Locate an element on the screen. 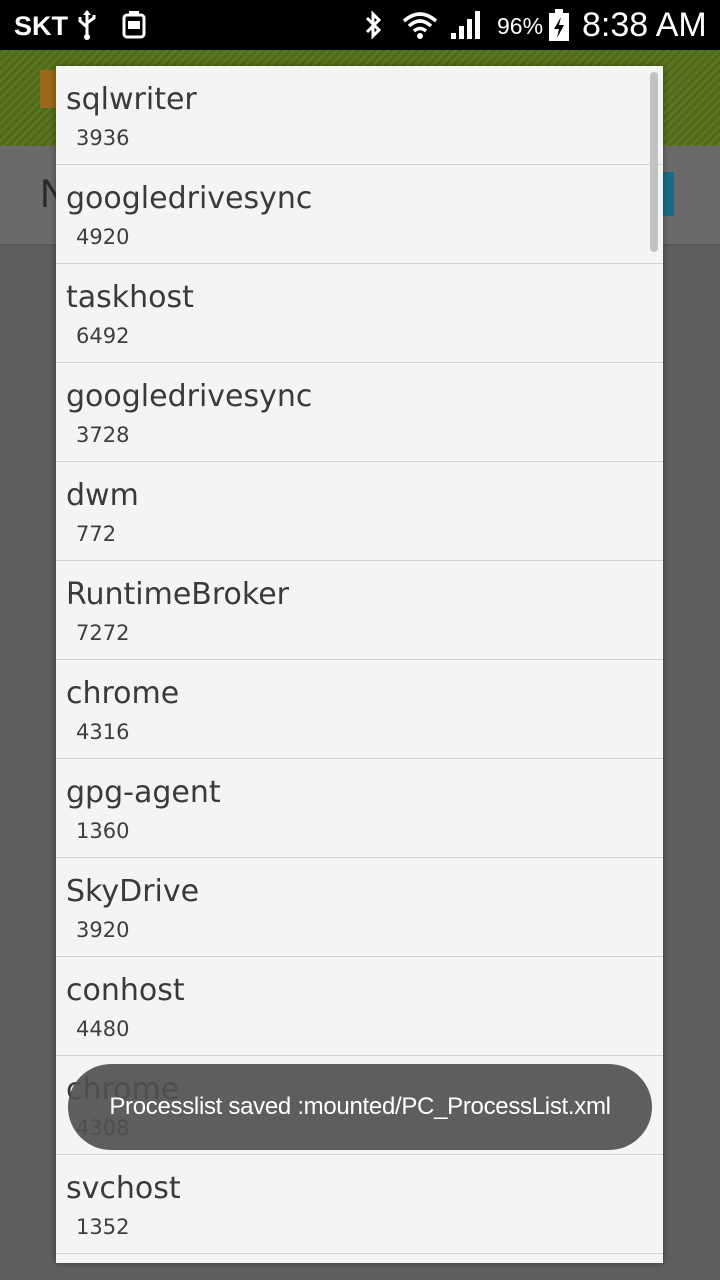  process-name: taskhost is located at coordinates (130, 297).